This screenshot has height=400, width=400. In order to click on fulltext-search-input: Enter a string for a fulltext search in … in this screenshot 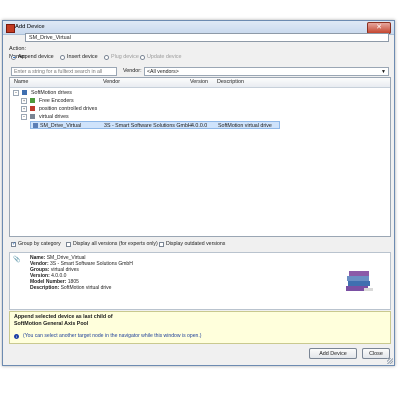, I will do `click(64, 75)`.